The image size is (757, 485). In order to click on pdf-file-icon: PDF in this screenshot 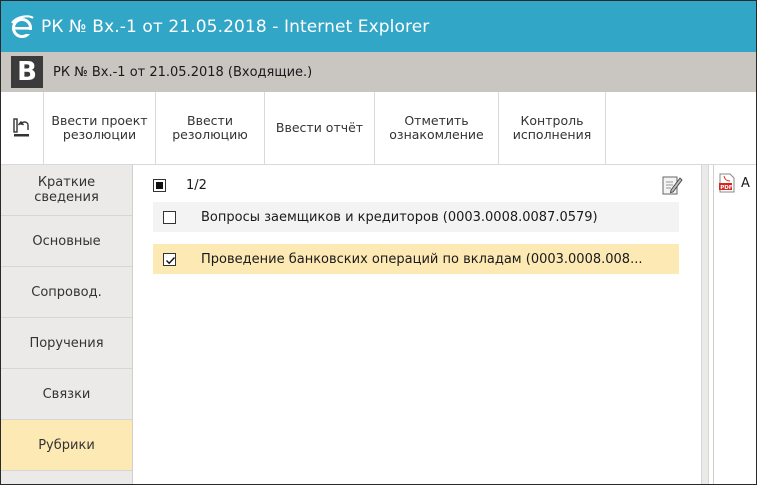, I will do `click(727, 183)`.